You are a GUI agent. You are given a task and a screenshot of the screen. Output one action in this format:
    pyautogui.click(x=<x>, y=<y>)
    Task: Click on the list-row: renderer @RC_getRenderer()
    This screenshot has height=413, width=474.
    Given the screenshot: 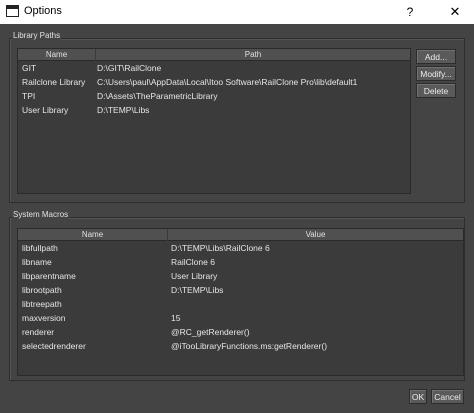 What is the action you would take?
    pyautogui.click(x=240, y=332)
    